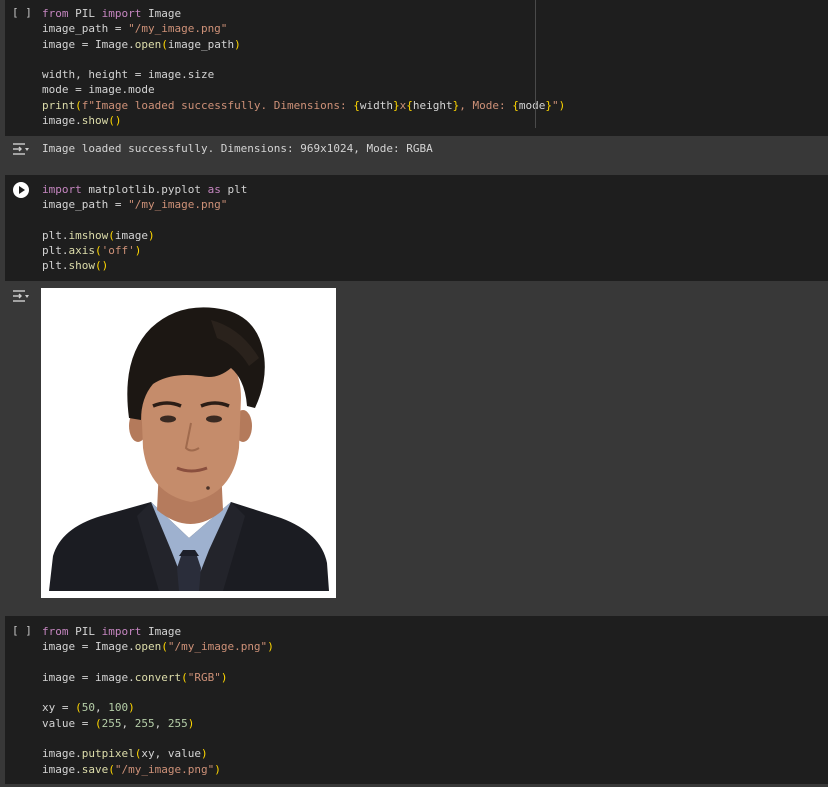  I want to click on code-line: import matplotlib.pyplot as plt, so click(144, 189).